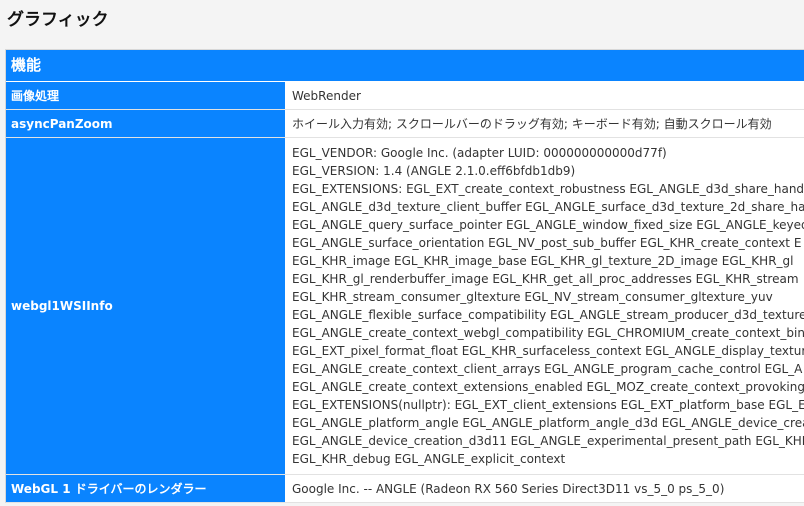 The width and height of the screenshot is (804, 506). I want to click on row-value: WebRender, so click(547, 95).